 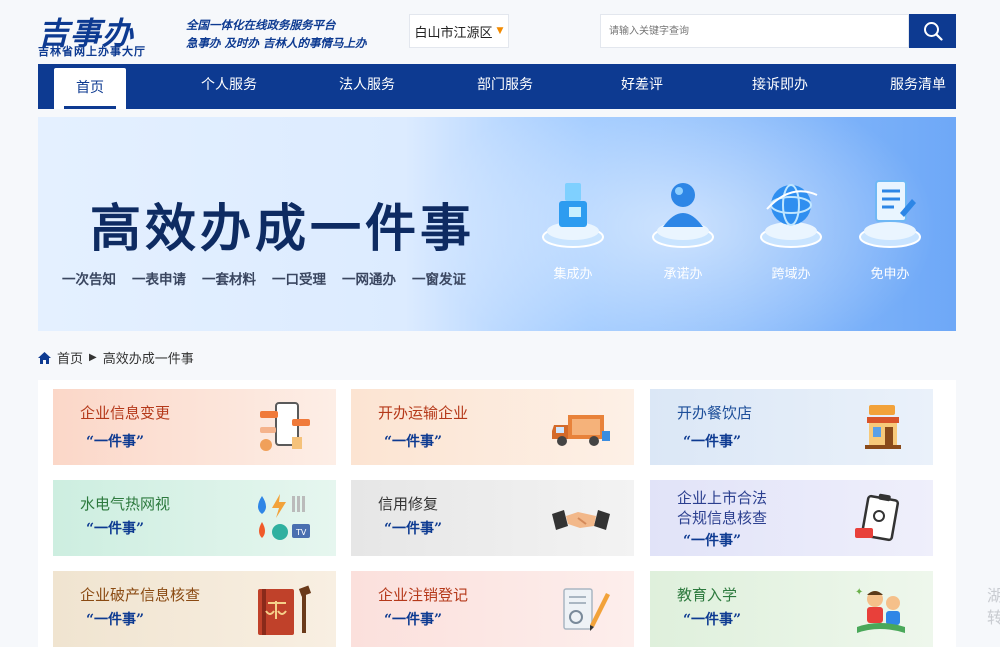 I want to click on truck-icon, so click(x=581, y=430).